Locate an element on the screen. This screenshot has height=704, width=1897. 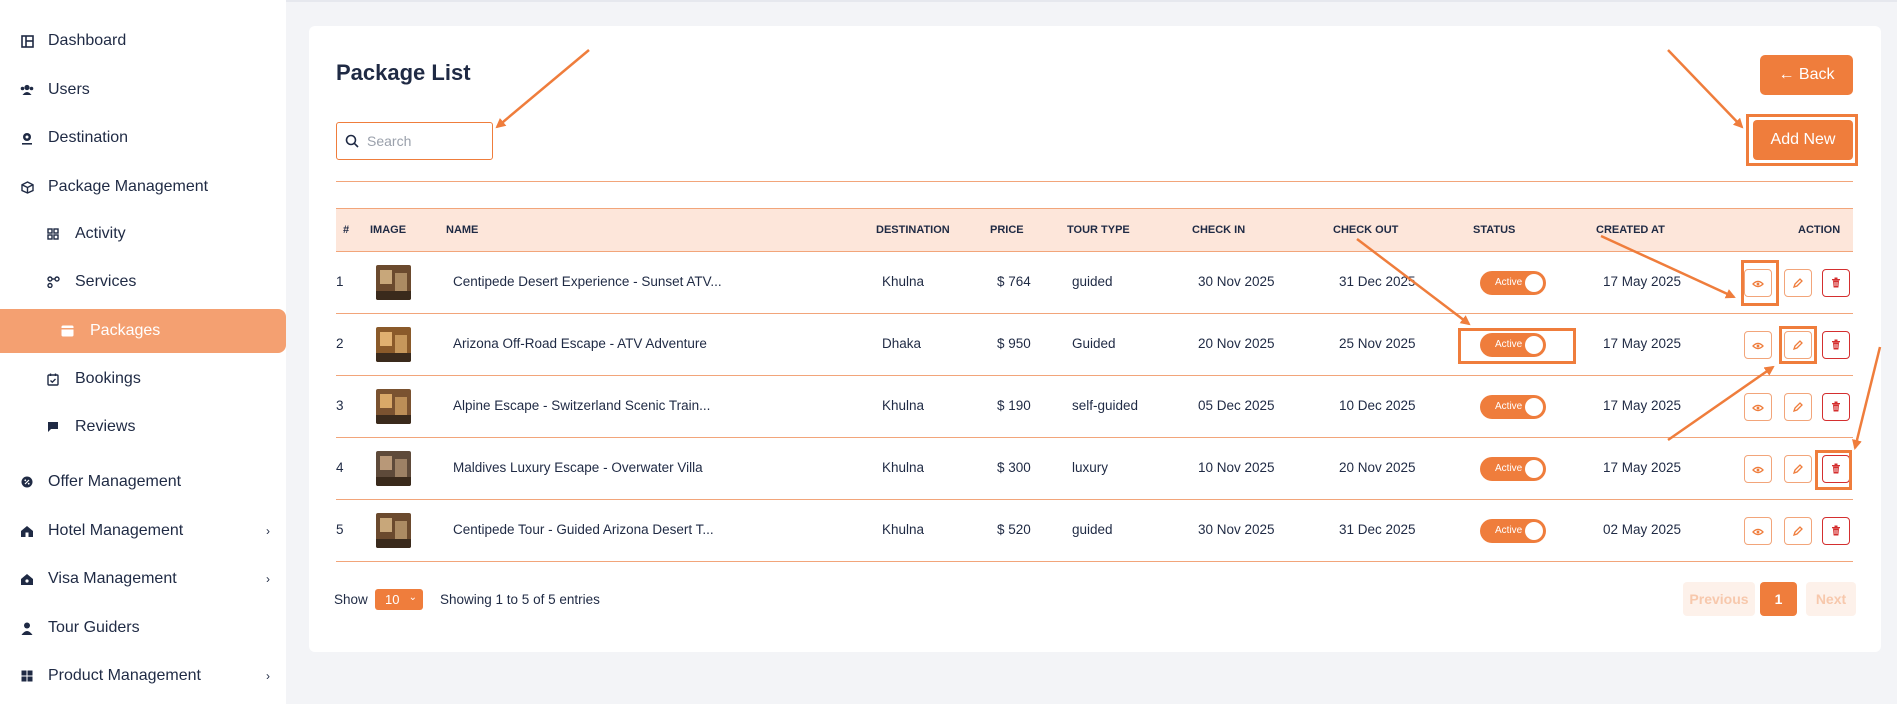
sidebar-item-product-management: Product Management › is located at coordinates (143, 676).